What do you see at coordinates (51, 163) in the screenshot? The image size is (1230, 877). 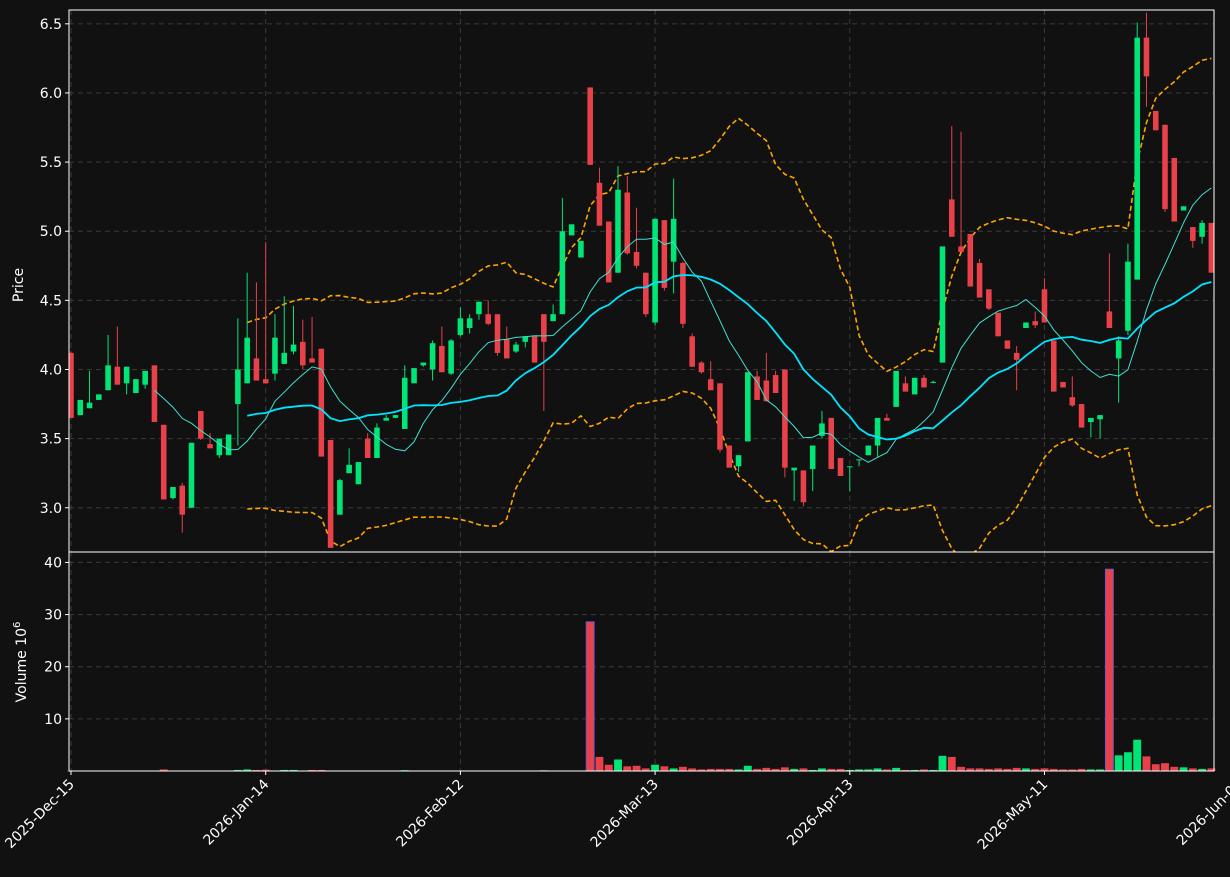 I see `price-tick-label: 5.5` at bounding box center [51, 163].